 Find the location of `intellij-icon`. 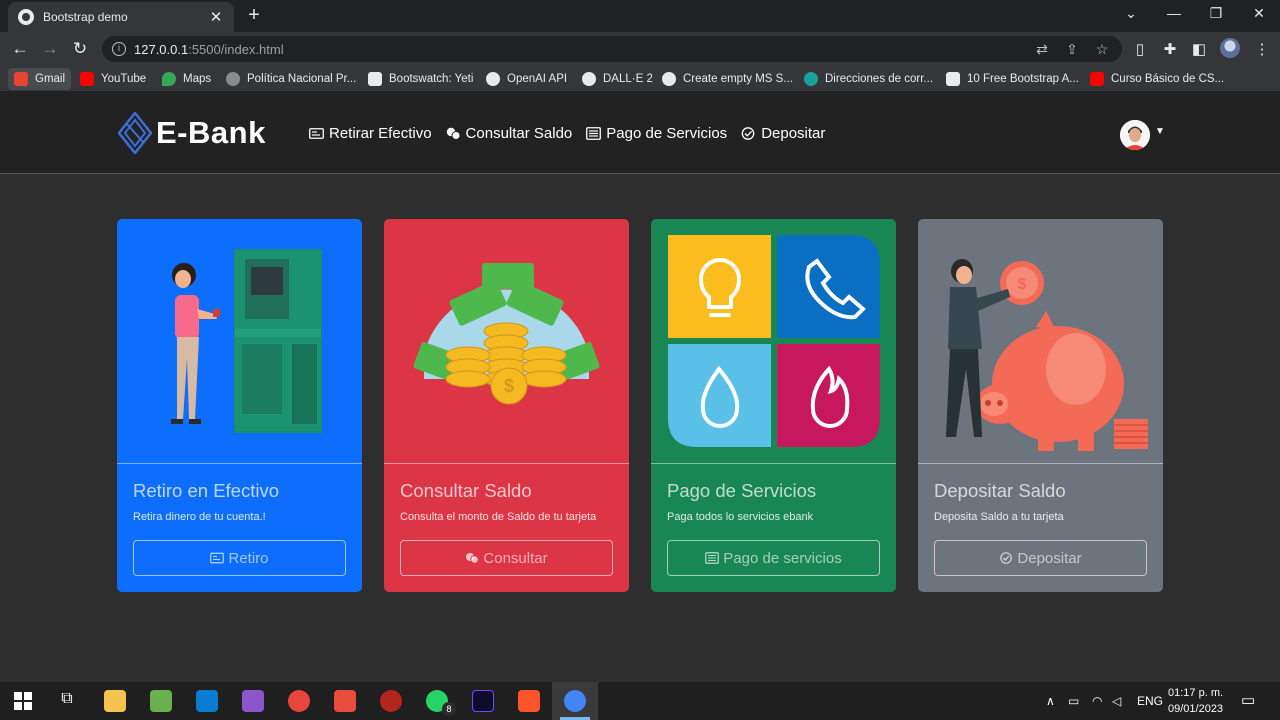

intellij-icon is located at coordinates (483, 701).